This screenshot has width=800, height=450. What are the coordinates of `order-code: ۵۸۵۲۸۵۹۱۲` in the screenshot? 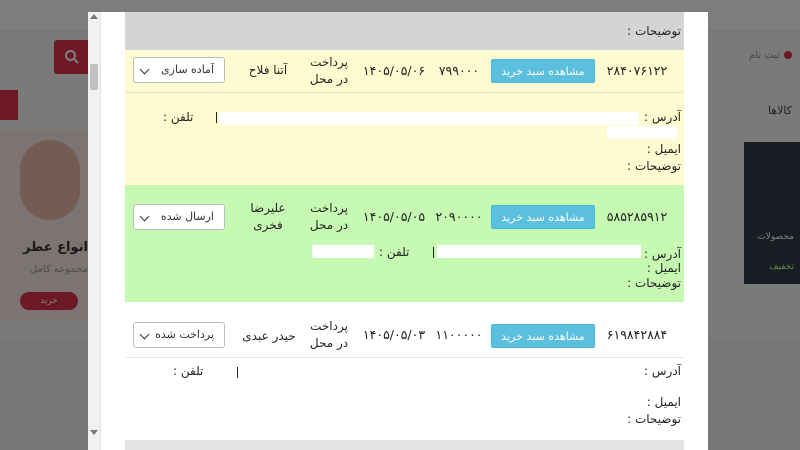 It's located at (637, 216).